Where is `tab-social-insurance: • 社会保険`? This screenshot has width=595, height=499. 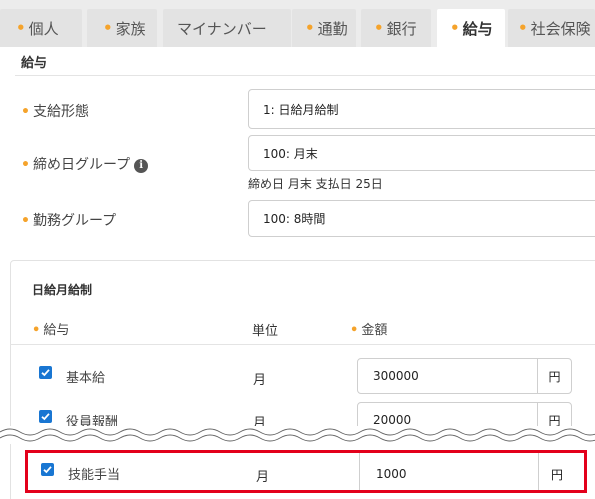 tab-social-insurance: • 社会保険 is located at coordinates (551, 28).